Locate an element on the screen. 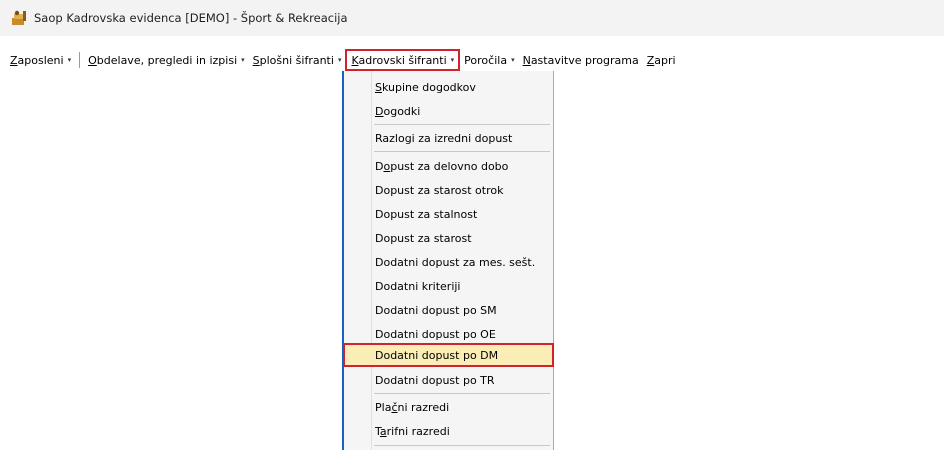  menu-item-dopust-za-delovno-dobo: Dopust za delovno dobo is located at coordinates (449, 166).